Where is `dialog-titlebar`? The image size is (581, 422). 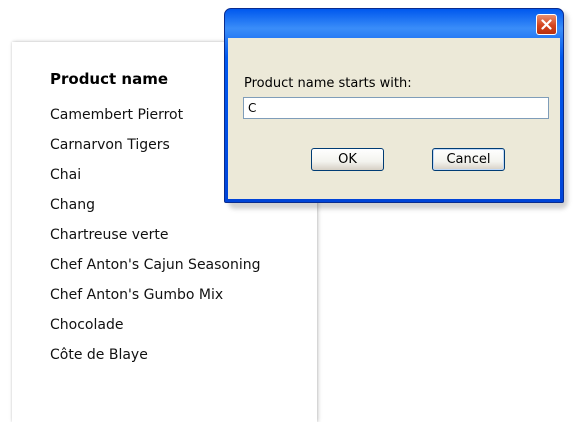
dialog-titlebar is located at coordinates (394, 23).